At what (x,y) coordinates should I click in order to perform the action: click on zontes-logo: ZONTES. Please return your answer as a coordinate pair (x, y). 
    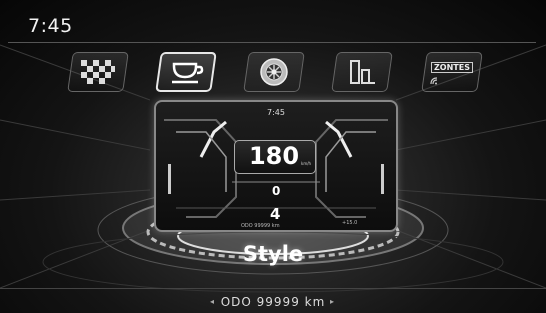
    Looking at the image, I should click on (452, 72).